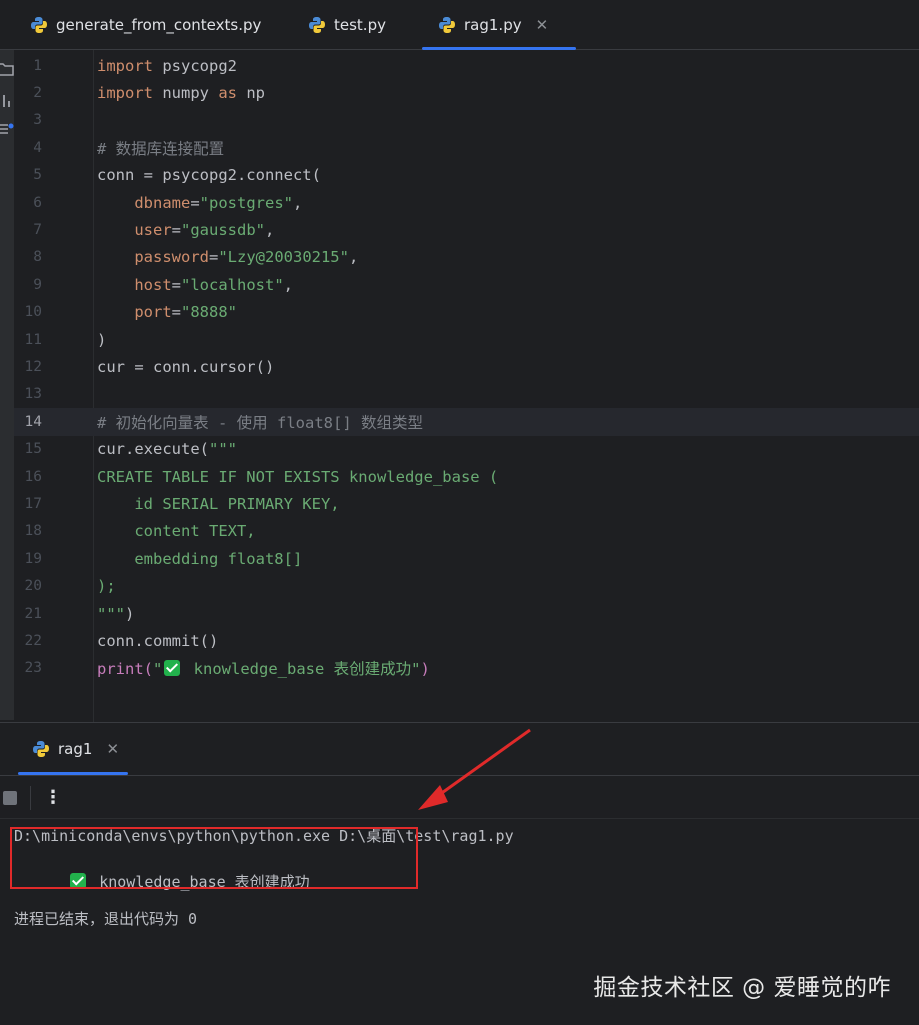 This screenshot has width=919, height=1025. Describe the element at coordinates (466, 202) in the screenshot. I see `code-line: 6 dbname="postgres",` at that location.